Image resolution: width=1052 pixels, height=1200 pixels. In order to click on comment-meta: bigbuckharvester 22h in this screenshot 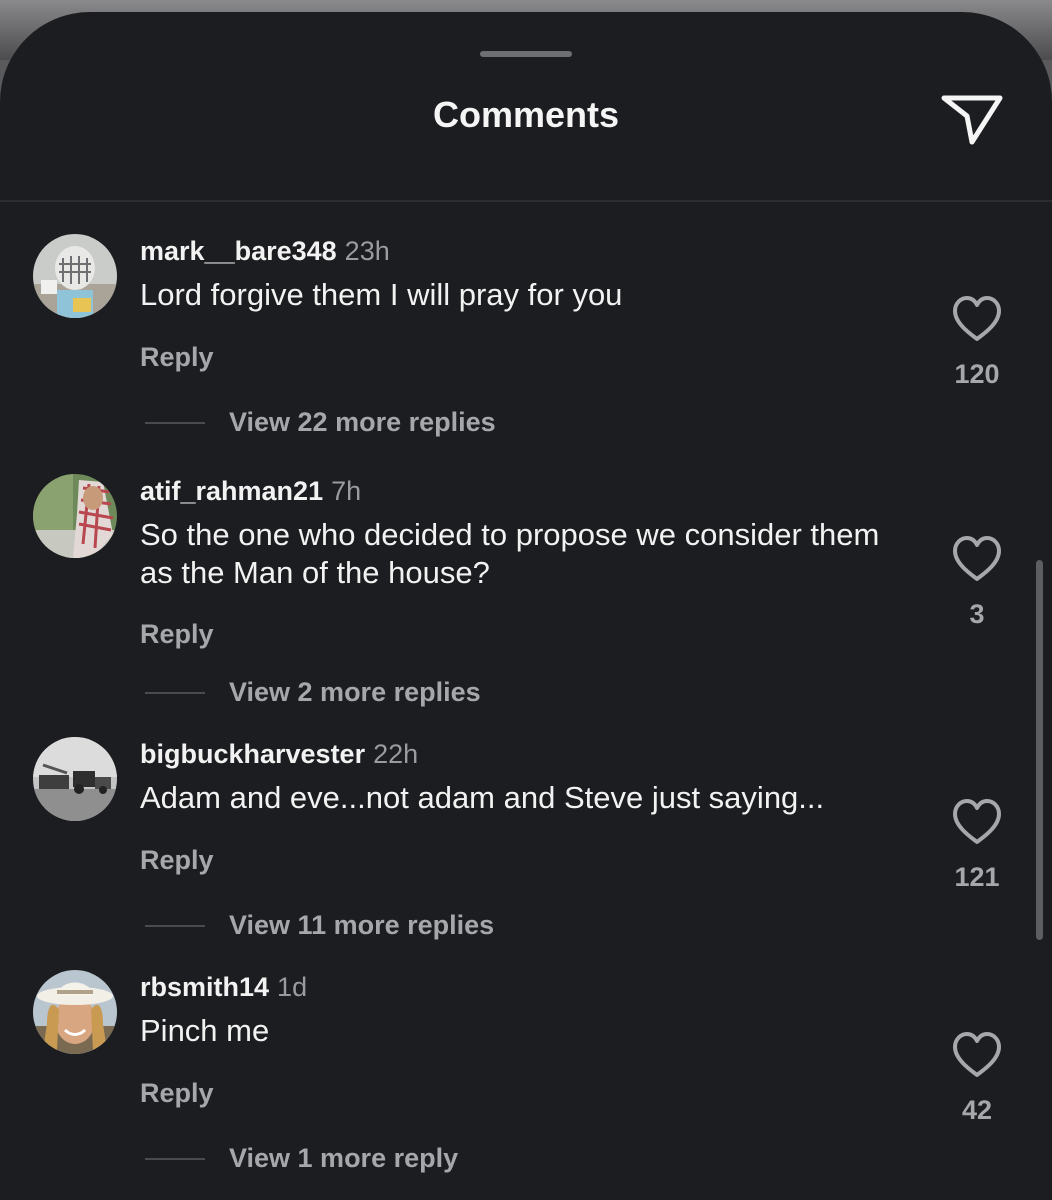, I will do `click(279, 754)`.